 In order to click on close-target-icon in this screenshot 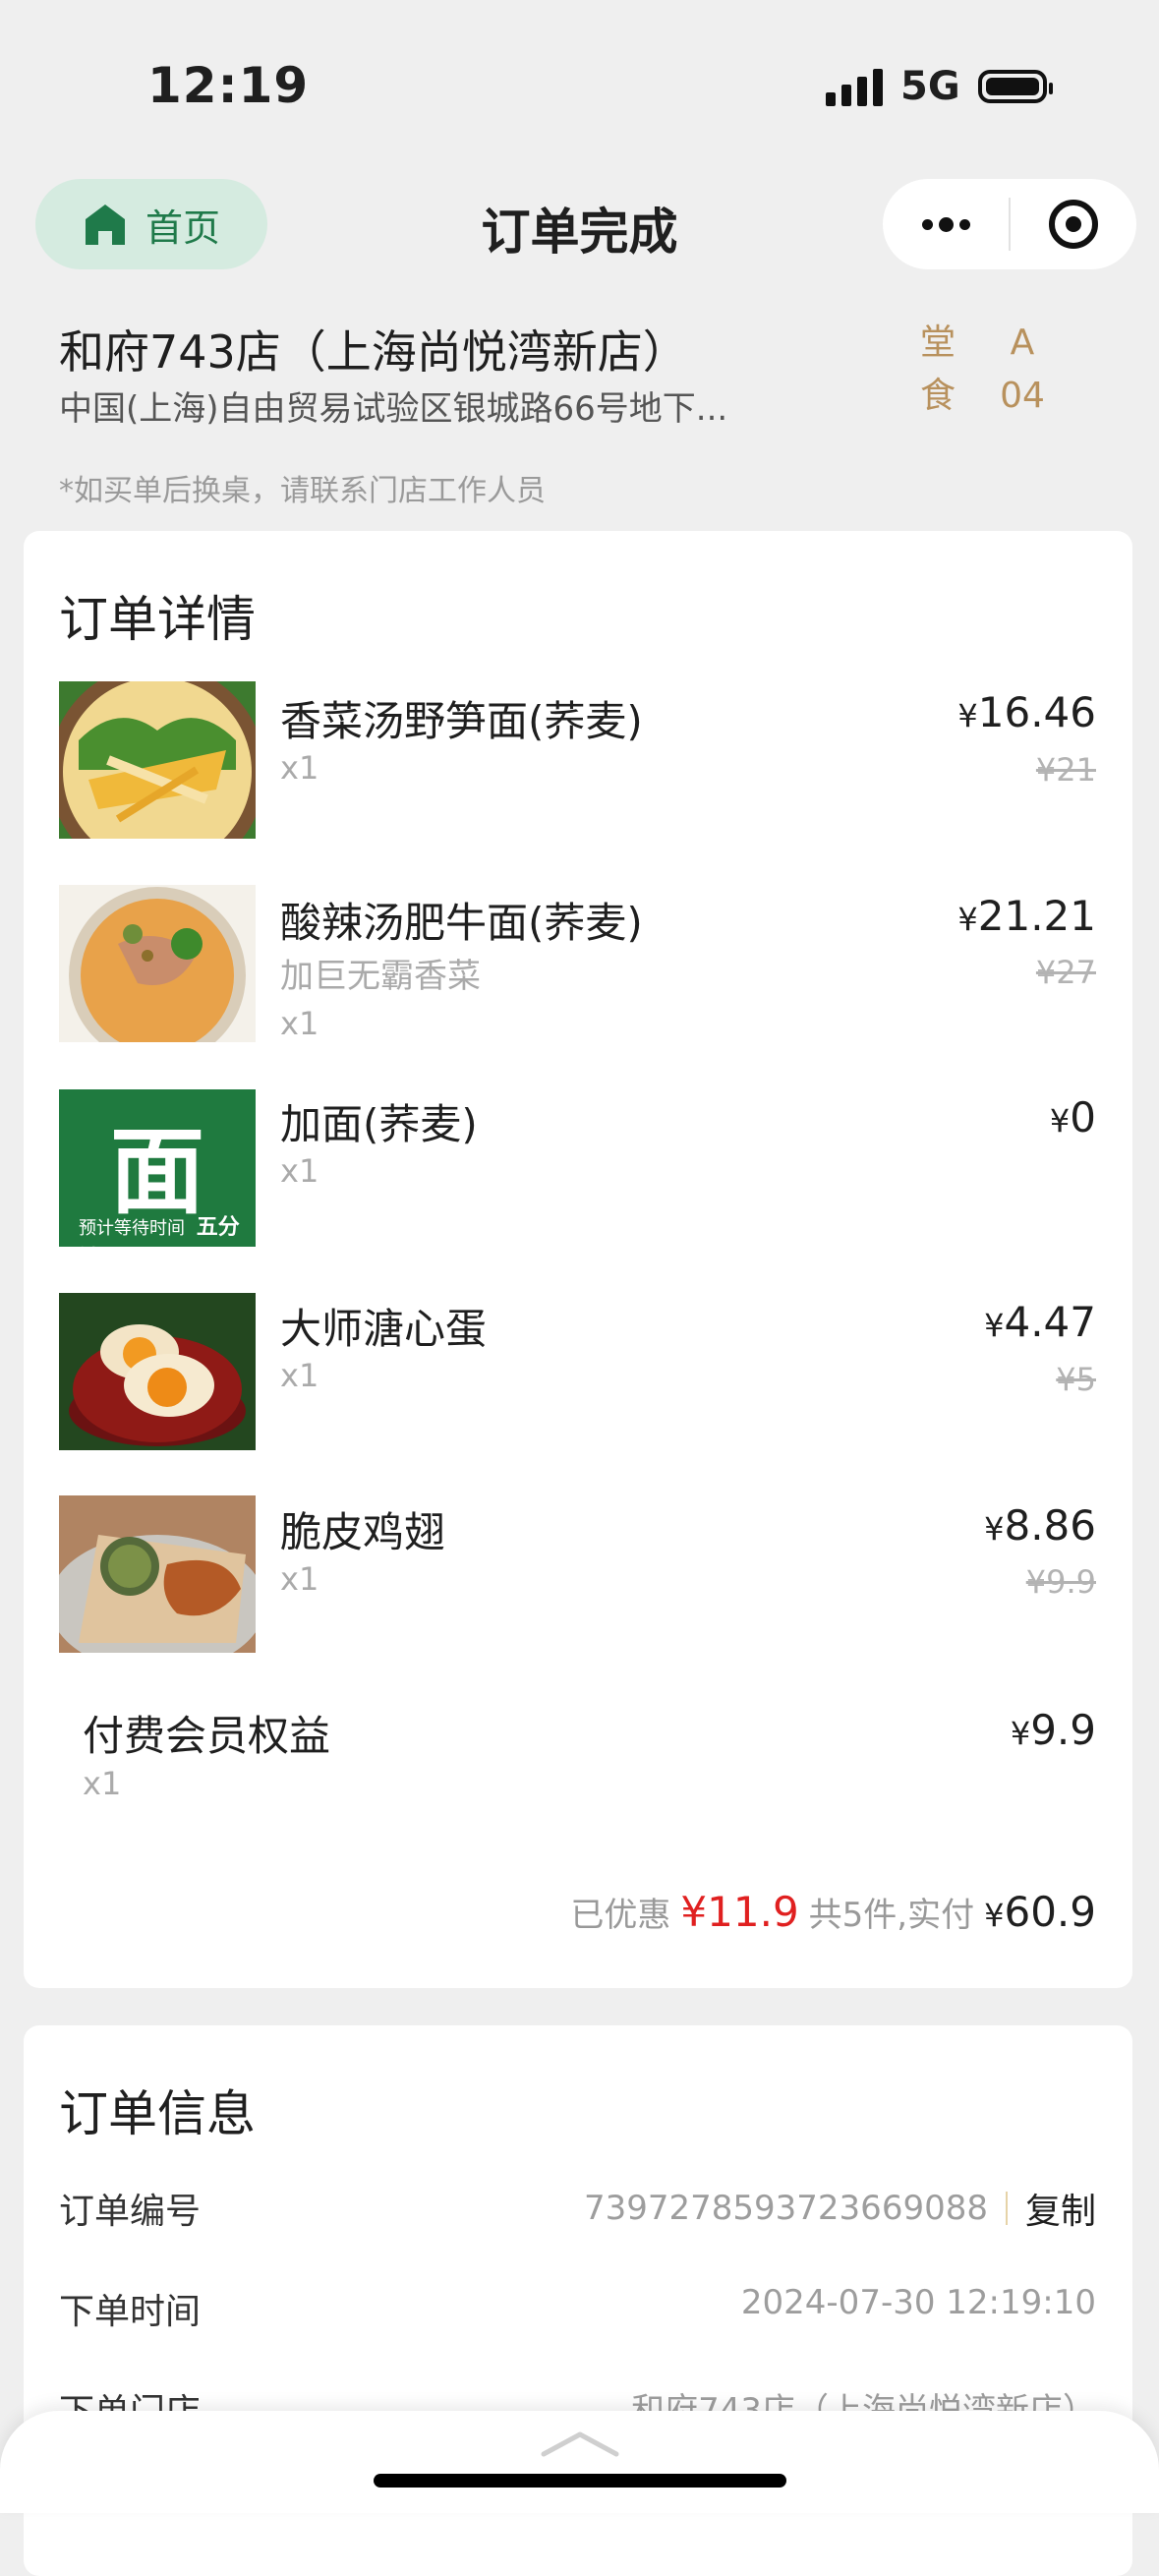, I will do `click(1074, 224)`.